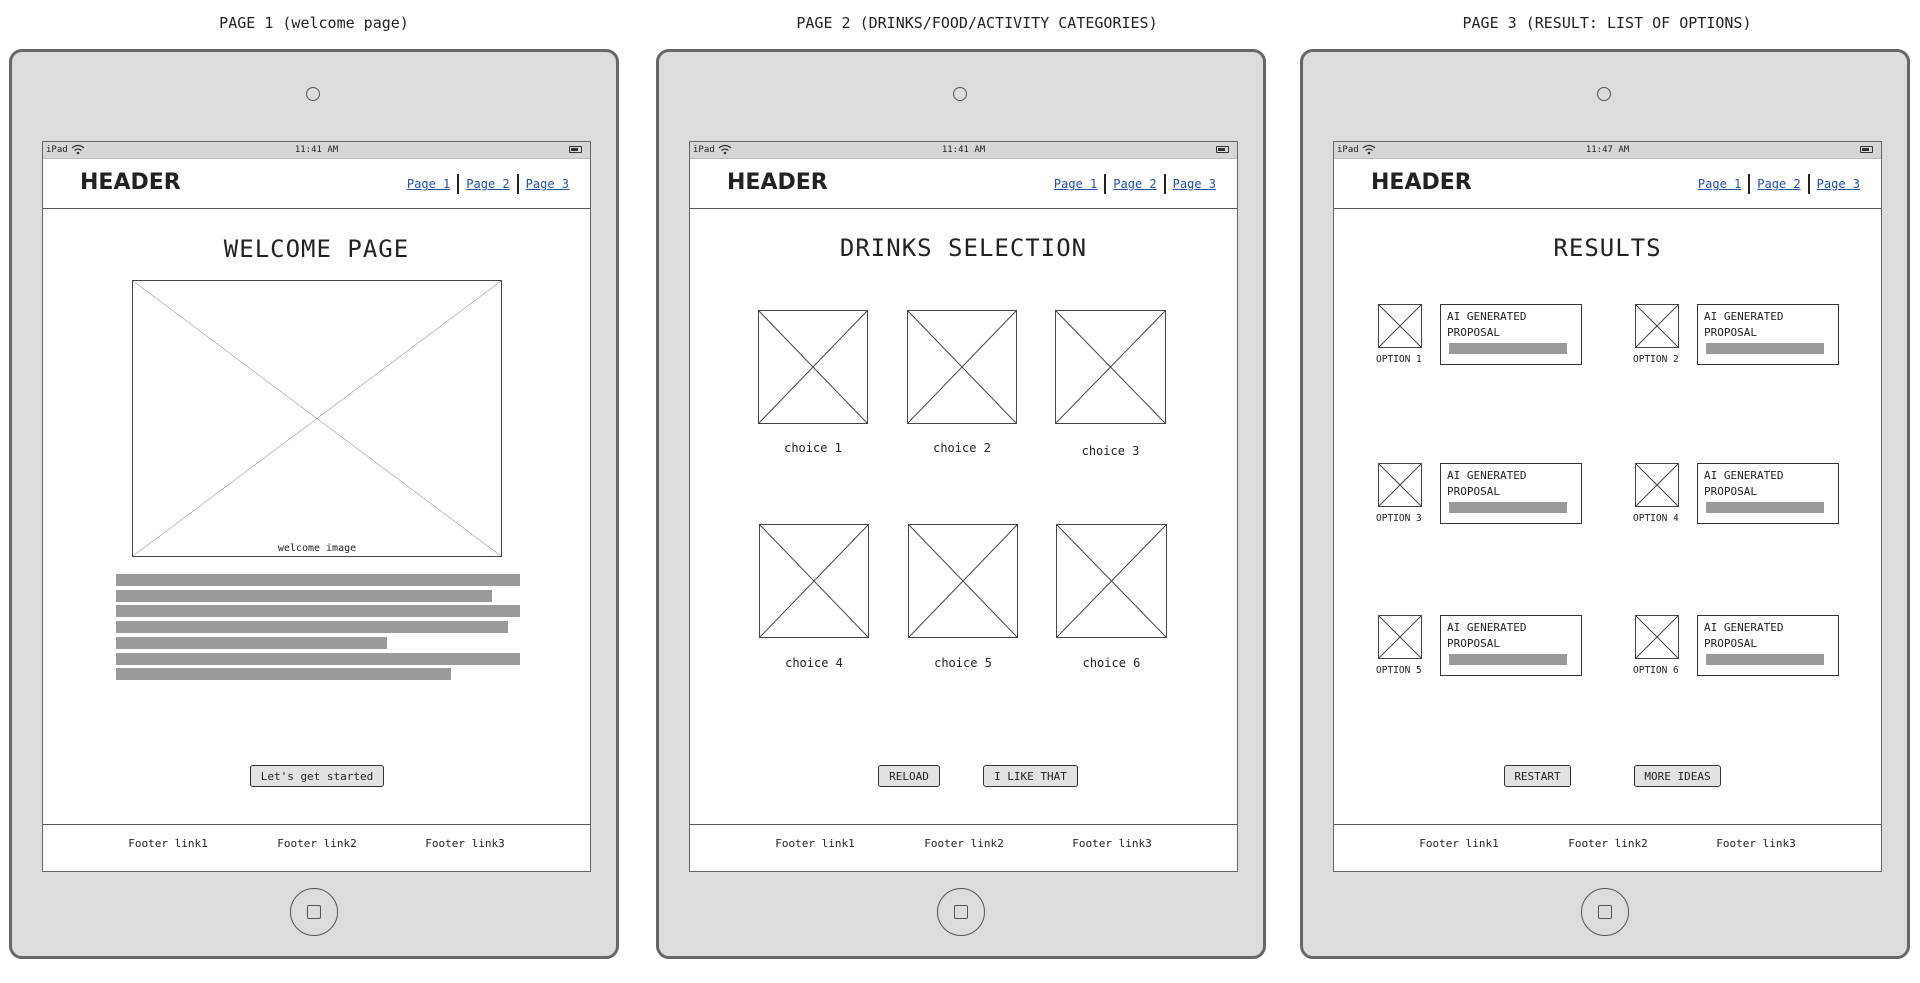 This screenshot has width=1920, height=983. Describe the element at coordinates (314, 23) in the screenshot. I see `section-title-page1: PAGE 1 (welcome page)` at that location.